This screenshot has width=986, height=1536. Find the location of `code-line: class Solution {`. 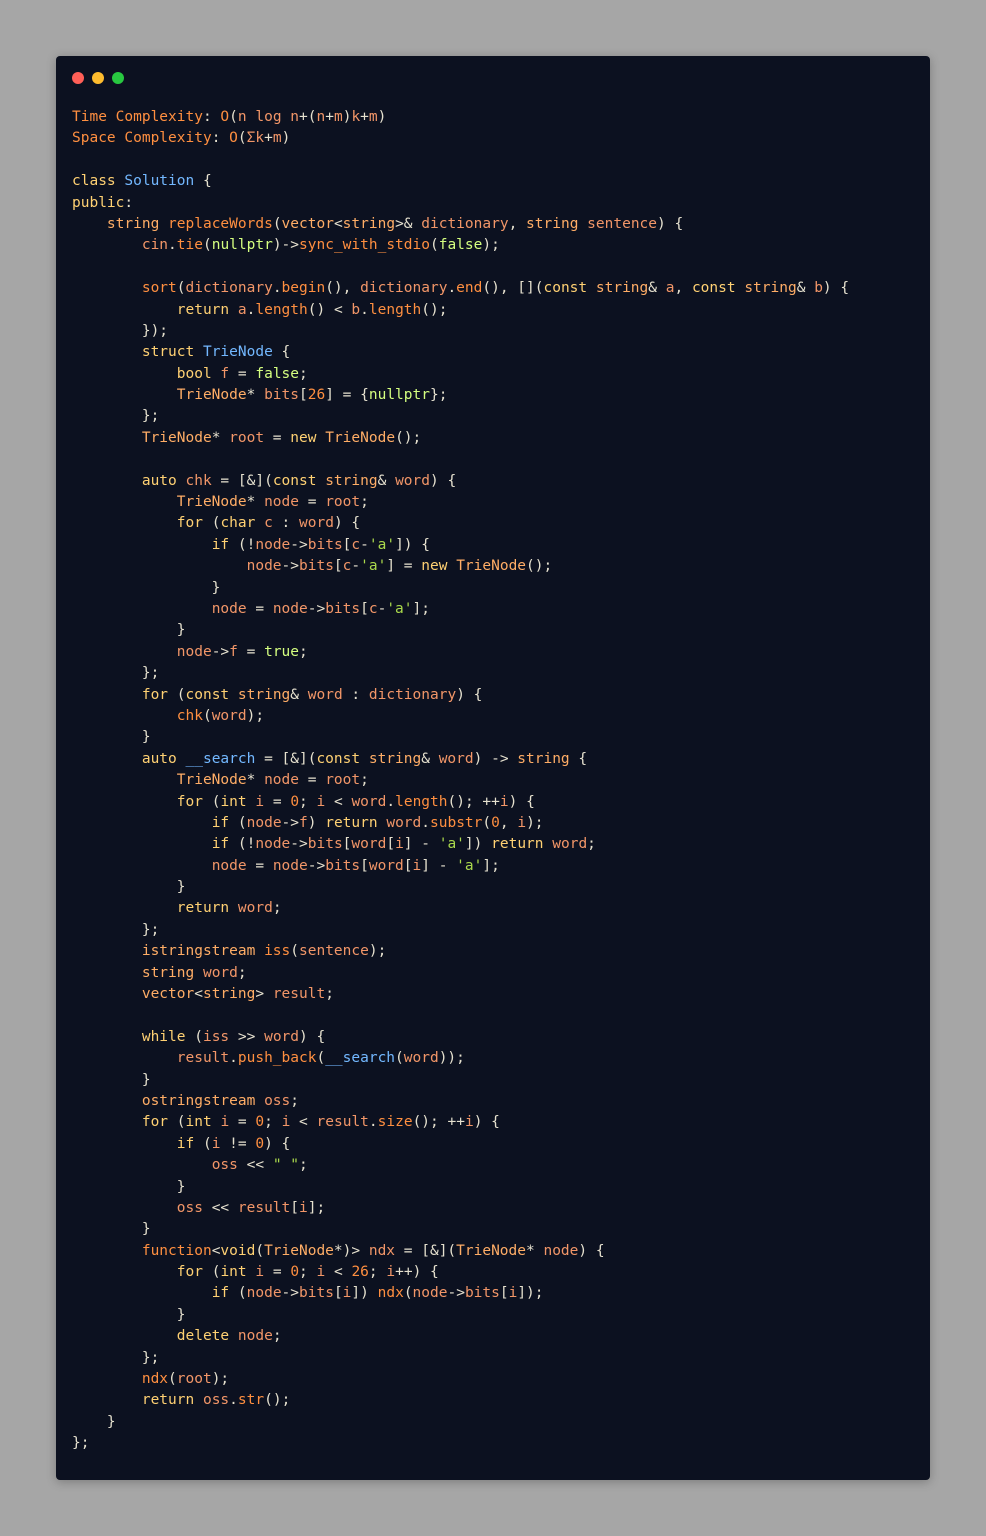

code-line: class Solution { is located at coordinates (460, 181).